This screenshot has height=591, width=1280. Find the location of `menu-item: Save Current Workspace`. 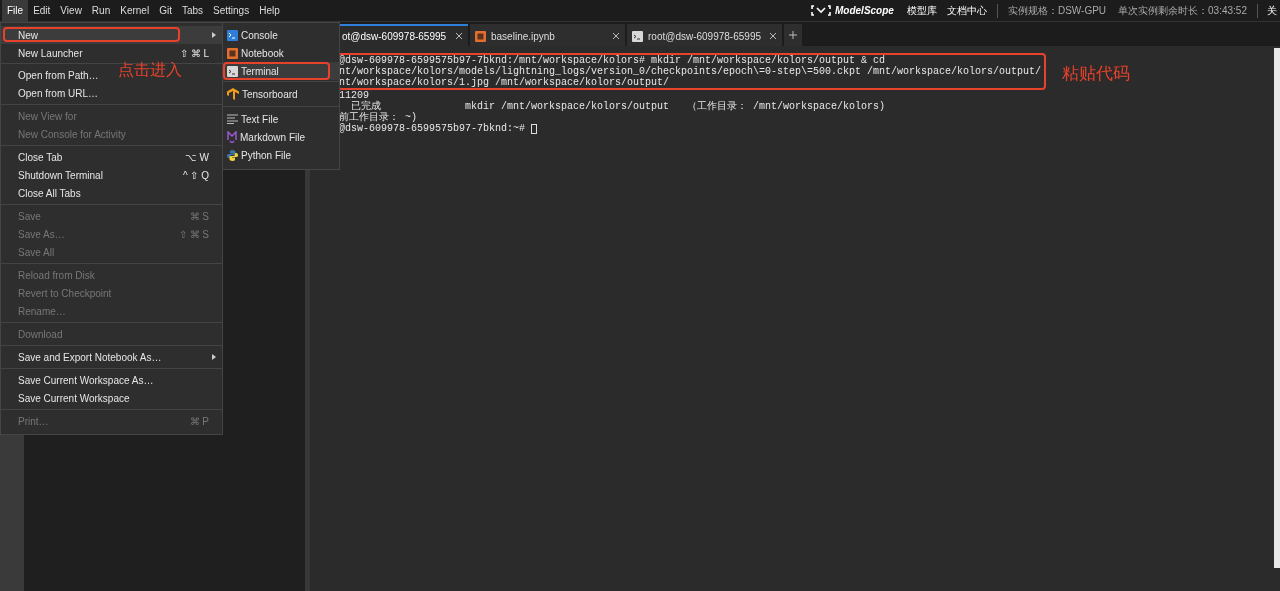

menu-item: Save Current Workspace is located at coordinates (72, 398).